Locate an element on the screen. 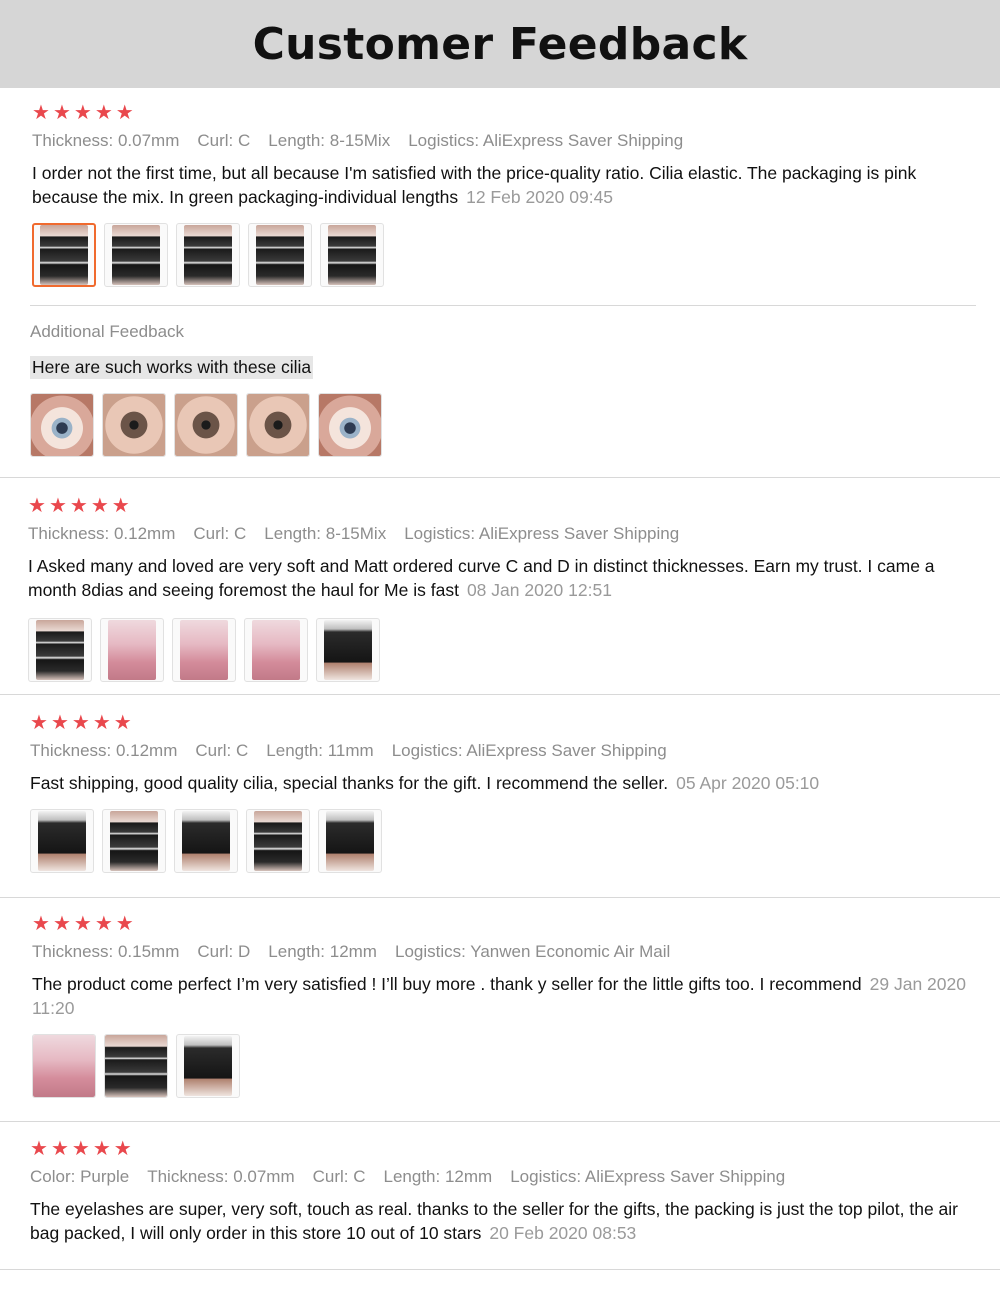  meta-length: Length: 12mm is located at coordinates (322, 951).